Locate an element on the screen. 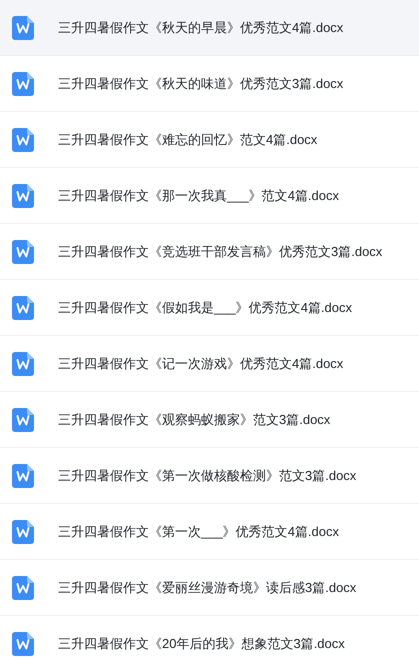 The width and height of the screenshot is (419, 657). file-name: 三升四暑假作文《难忘的回忆》范文4篇.docx is located at coordinates (188, 139).